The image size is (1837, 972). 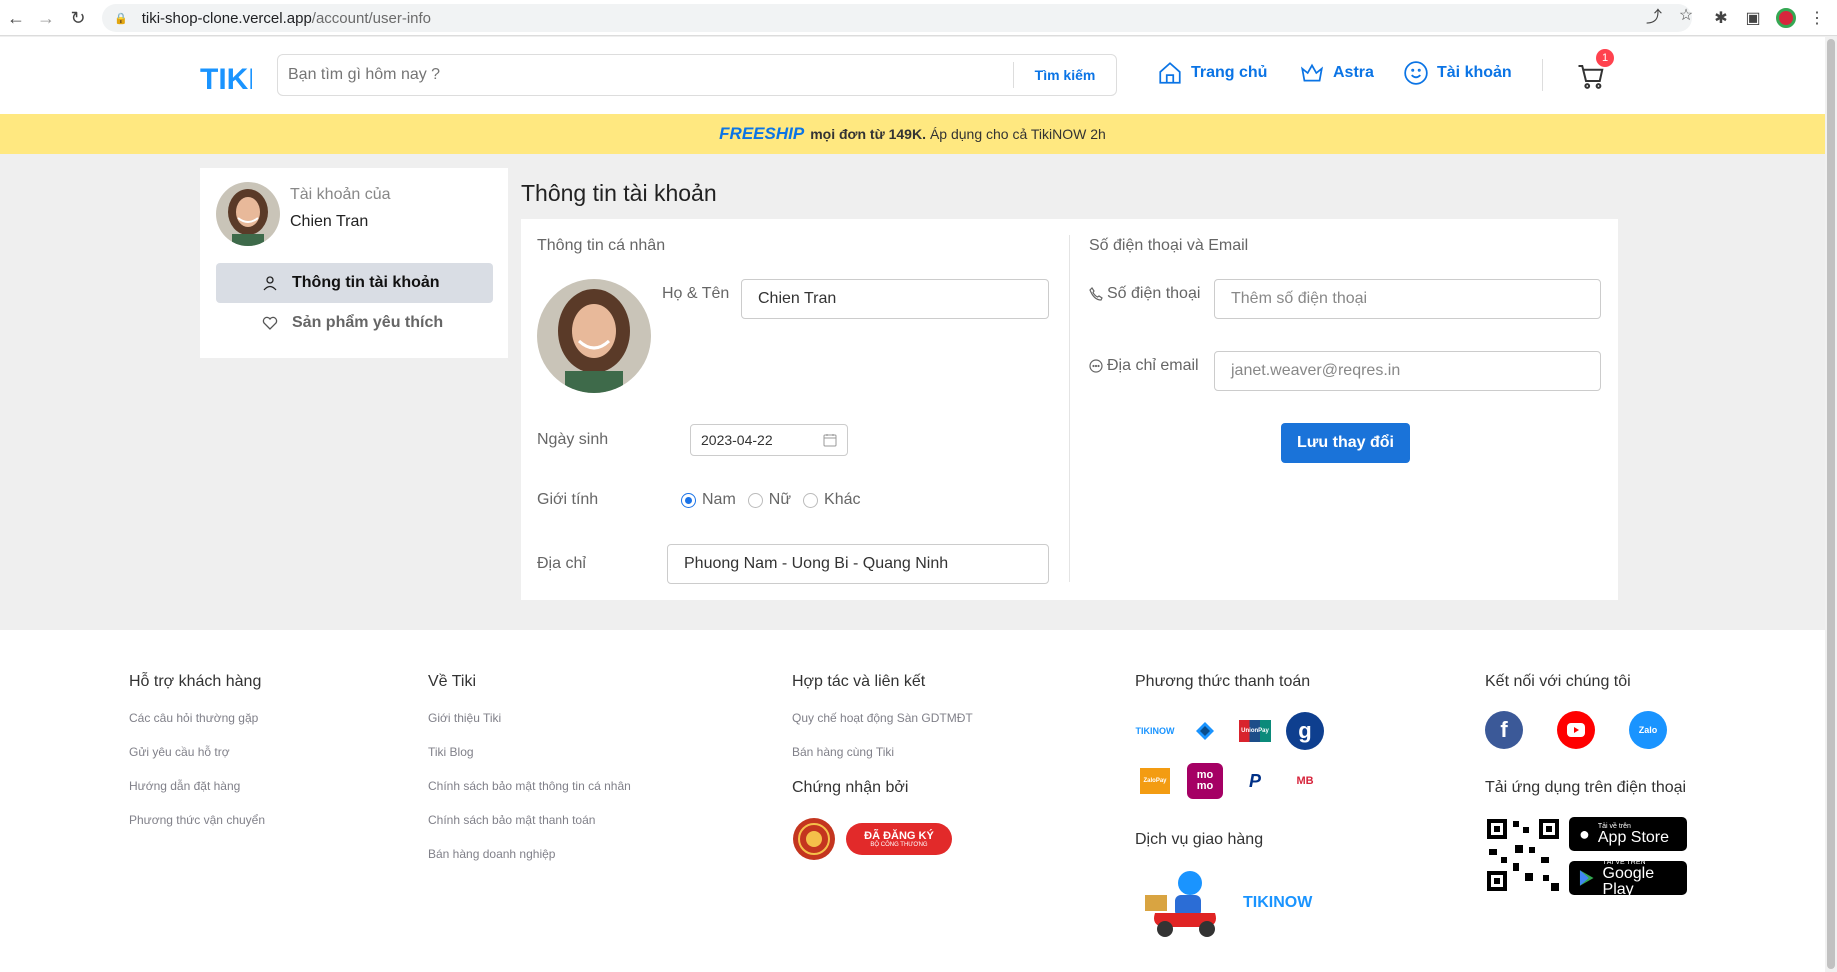 I want to click on paypal-icon: P, so click(x=1254, y=780).